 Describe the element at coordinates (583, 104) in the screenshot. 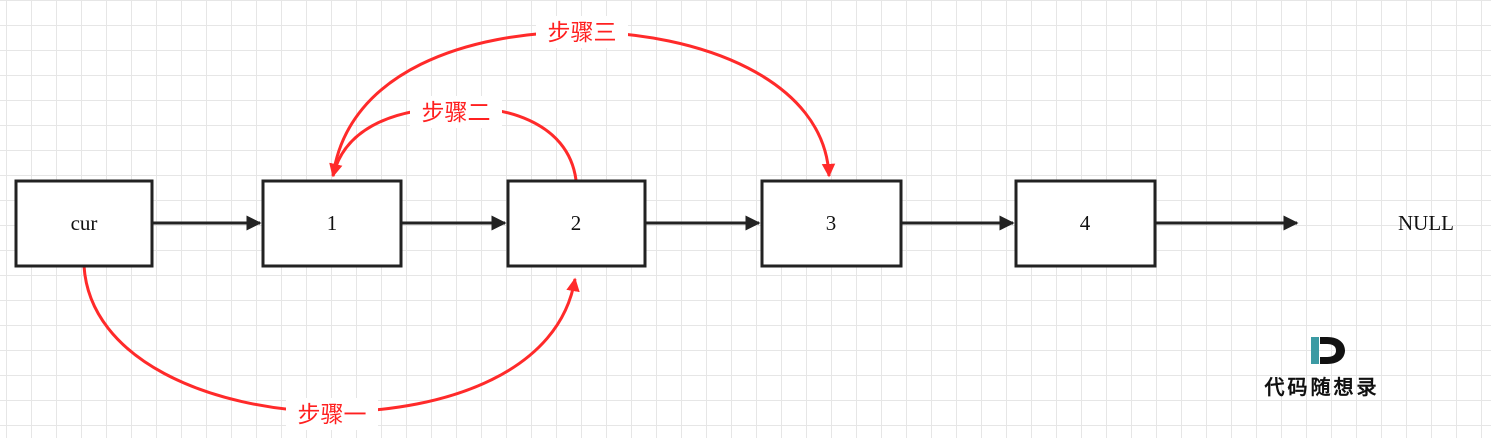

I see `step3-curve` at that location.